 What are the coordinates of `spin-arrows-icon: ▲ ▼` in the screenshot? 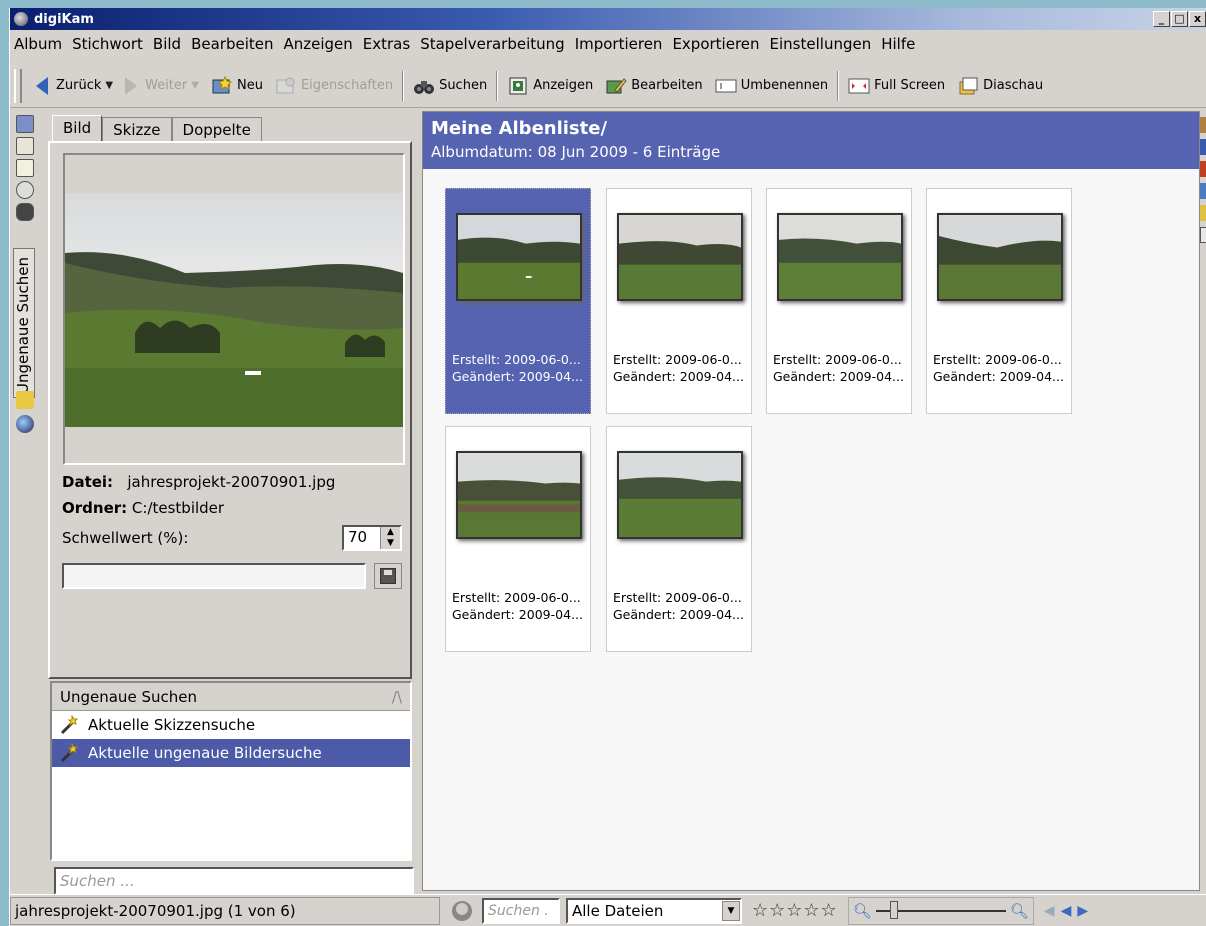 It's located at (390, 538).